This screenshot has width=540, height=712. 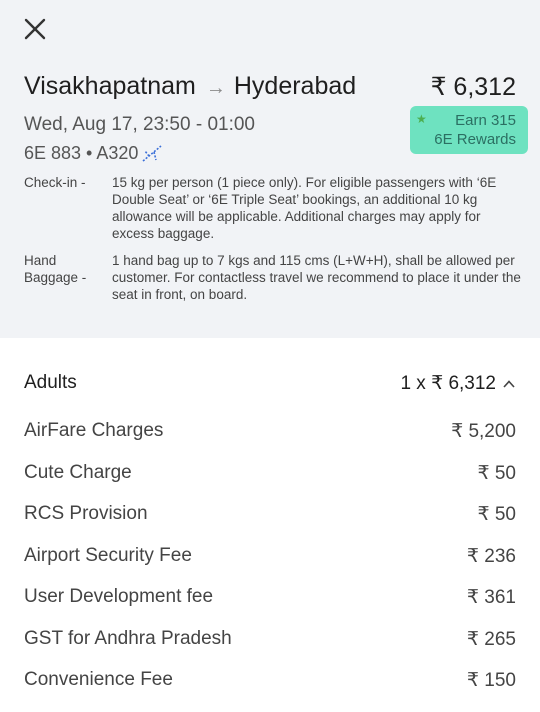 What do you see at coordinates (270, 522) in the screenshot?
I see `fee-row: RCS Provision ₹ 50` at bounding box center [270, 522].